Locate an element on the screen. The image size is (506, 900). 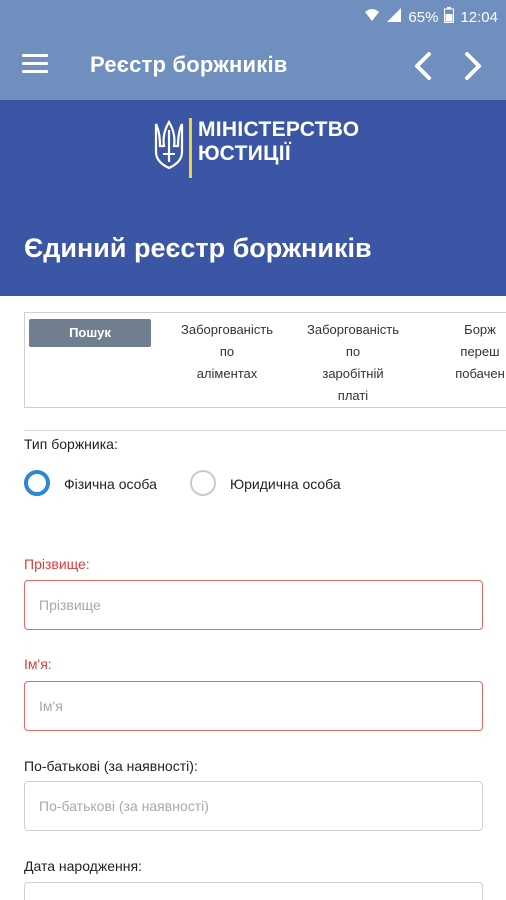
clock: 12:04 is located at coordinates (479, 17).